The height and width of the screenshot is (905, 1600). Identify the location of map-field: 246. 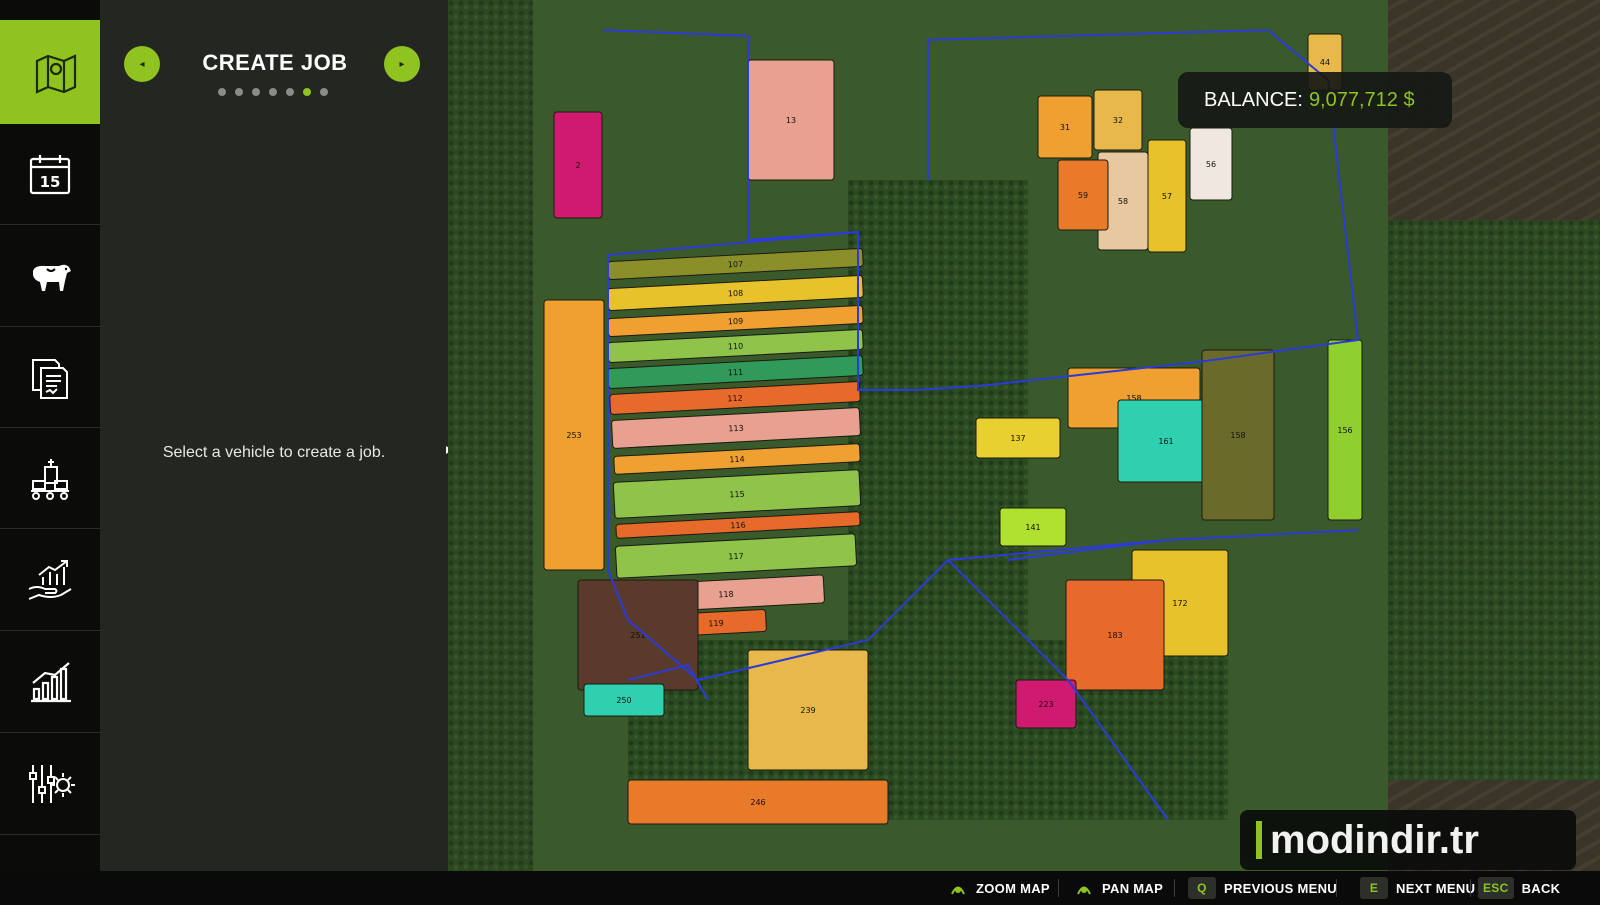
(758, 802).